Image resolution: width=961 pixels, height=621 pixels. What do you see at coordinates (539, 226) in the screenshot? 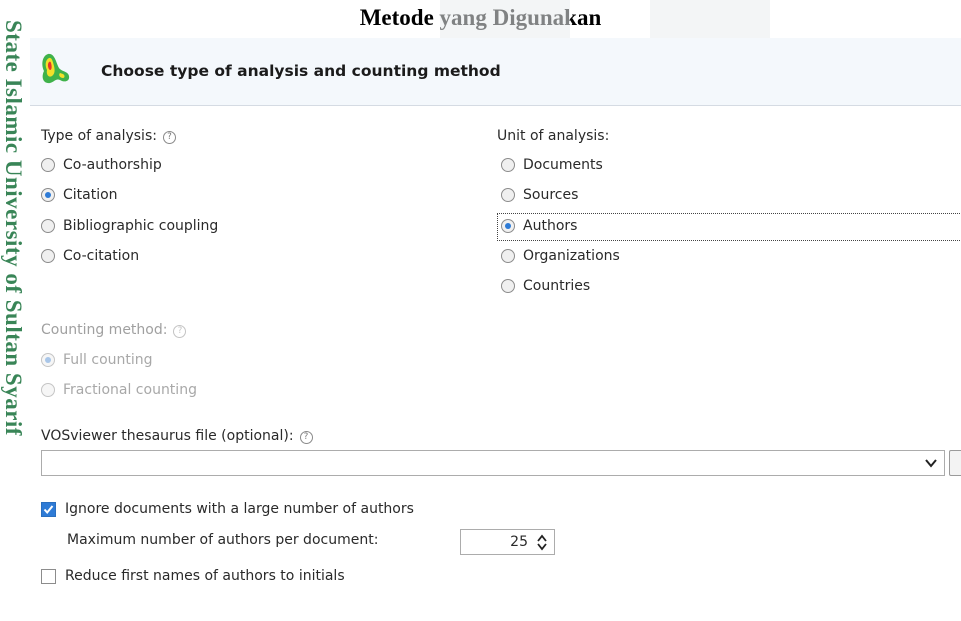
I see `radio-authors: Authors` at bounding box center [539, 226].